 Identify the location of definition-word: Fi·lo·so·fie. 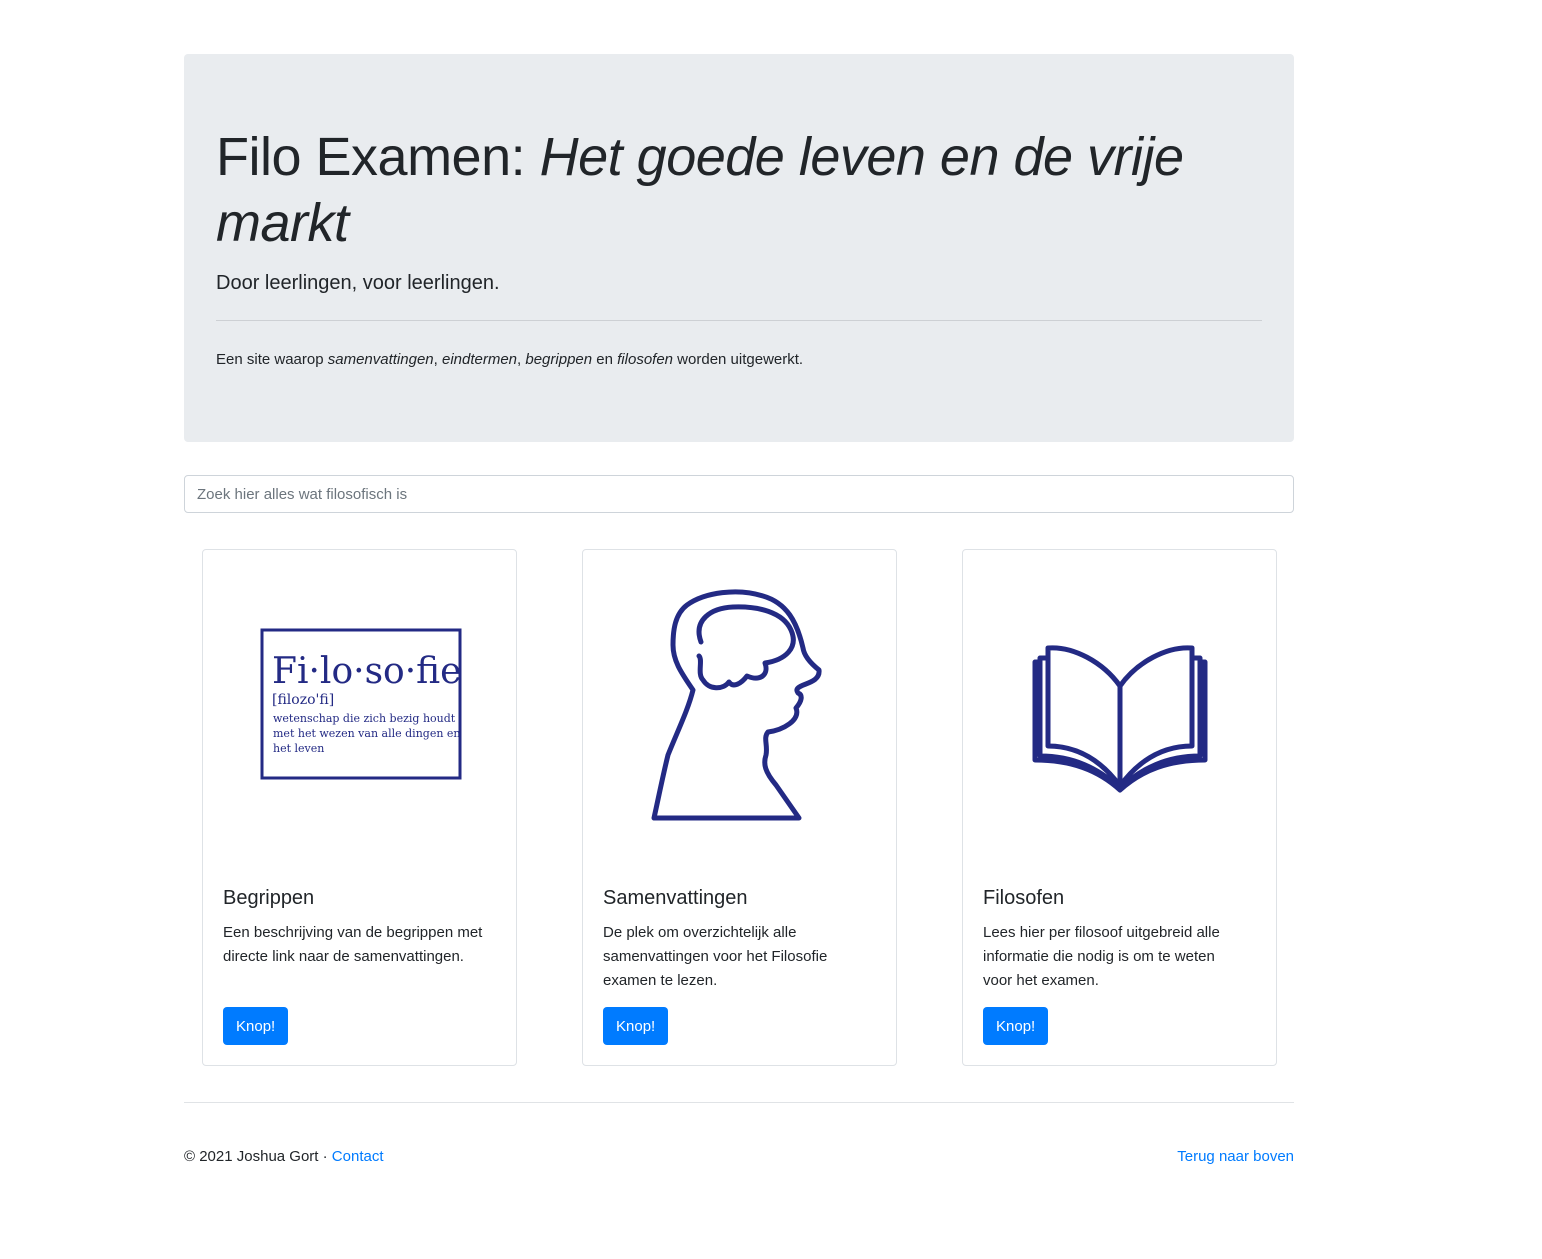
(366, 671).